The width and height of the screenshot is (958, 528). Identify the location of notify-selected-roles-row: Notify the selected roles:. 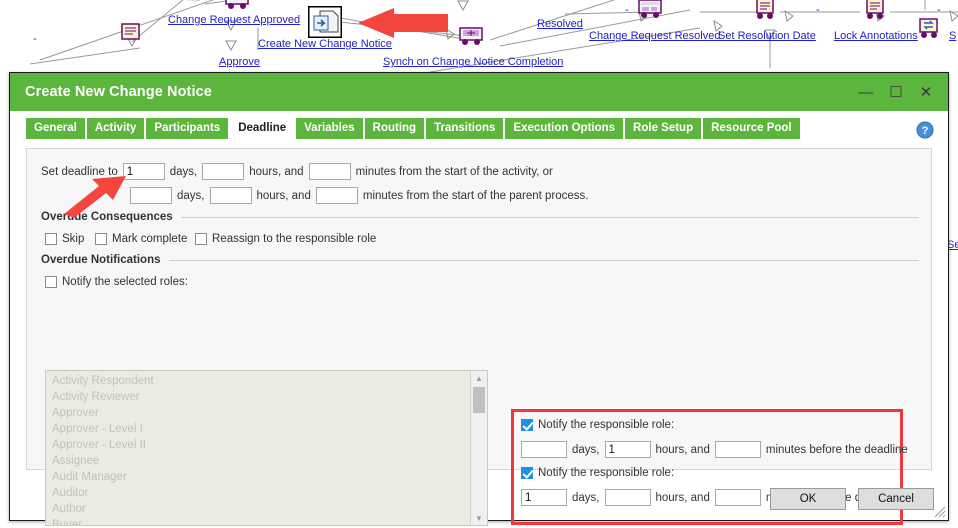
(116, 282).